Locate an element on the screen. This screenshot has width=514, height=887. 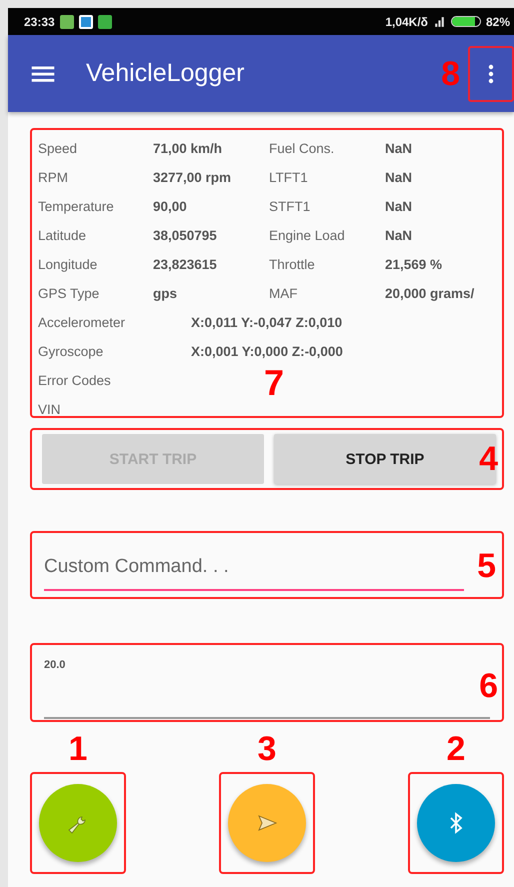
reading-label: RPM is located at coordinates (53, 177).